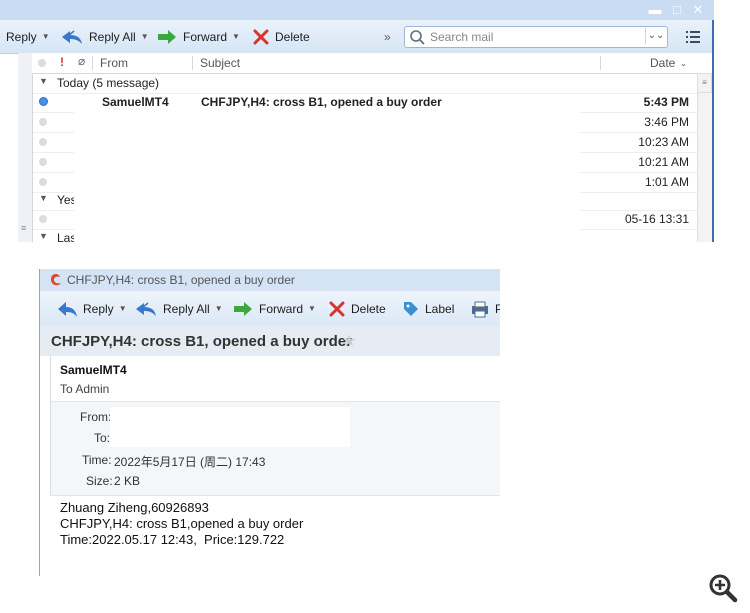 The width and height of the screenshot is (750, 613). I want to click on message-subject-heading: CHFJPY,H4: cross B1, opened a buy order, so click(201, 341).